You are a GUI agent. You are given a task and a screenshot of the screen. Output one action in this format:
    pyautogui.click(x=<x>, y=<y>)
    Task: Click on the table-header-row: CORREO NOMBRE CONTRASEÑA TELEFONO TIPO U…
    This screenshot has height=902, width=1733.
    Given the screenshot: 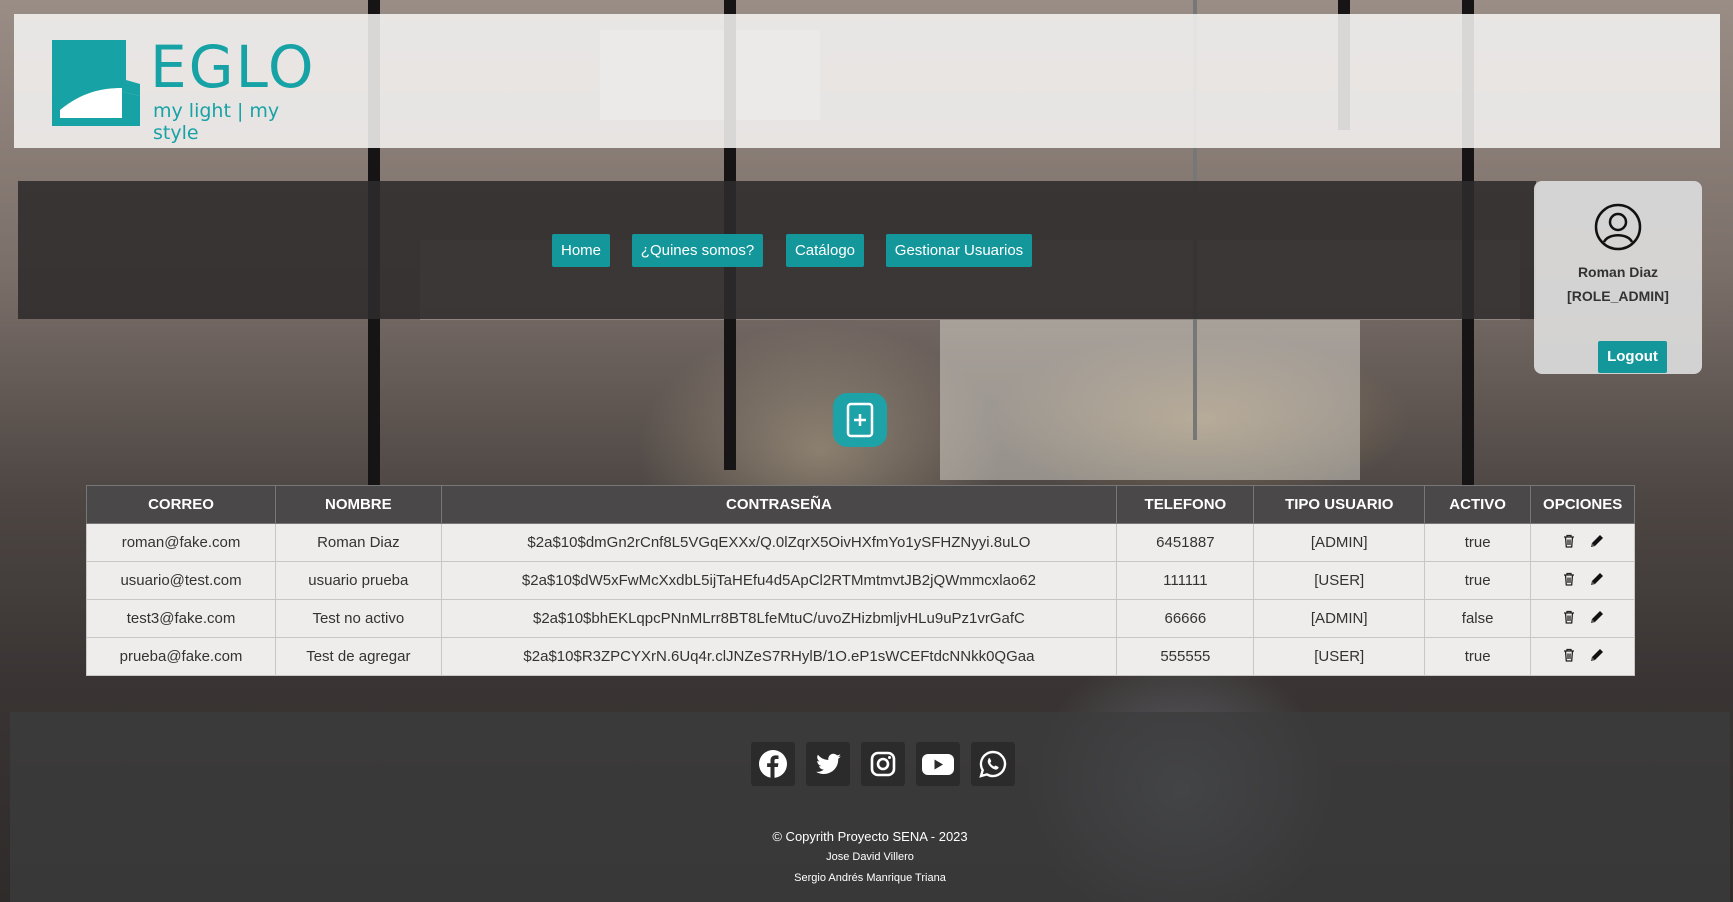 What is the action you would take?
    pyautogui.click(x=860, y=504)
    